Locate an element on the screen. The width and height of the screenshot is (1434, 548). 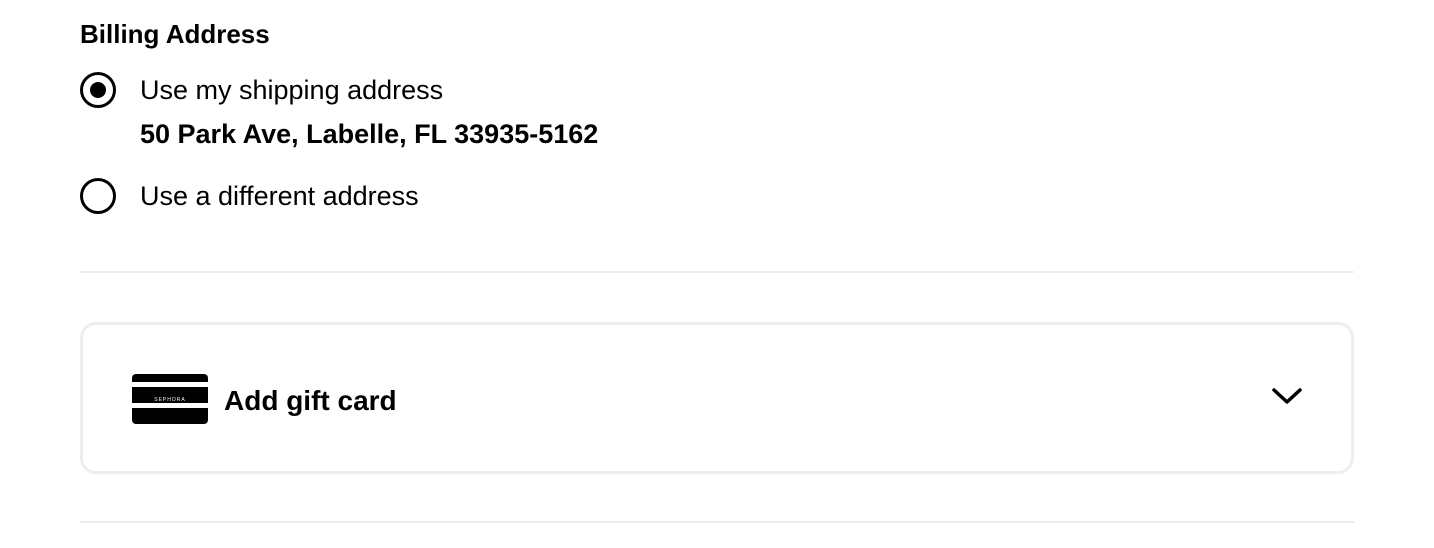
radio-unselected-icon is located at coordinates (98, 196).